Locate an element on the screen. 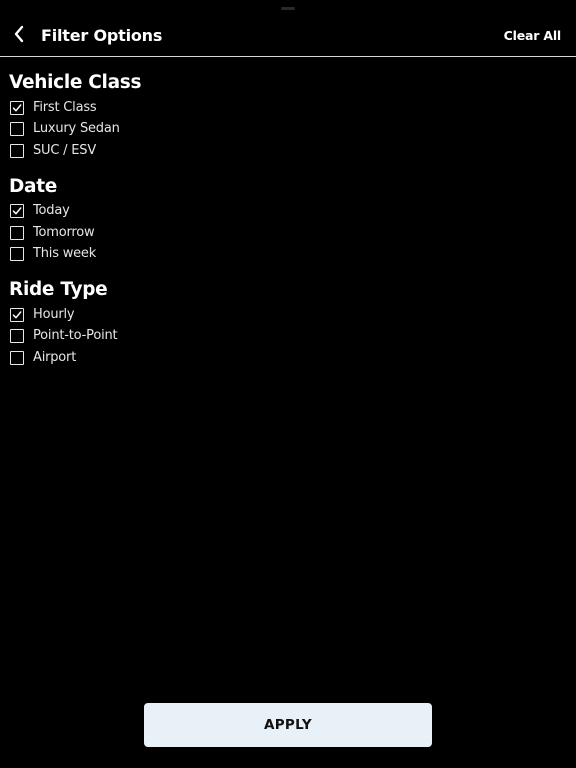 The height and width of the screenshot is (768, 576). header: Filter Options Clear All is located at coordinates (288, 28).